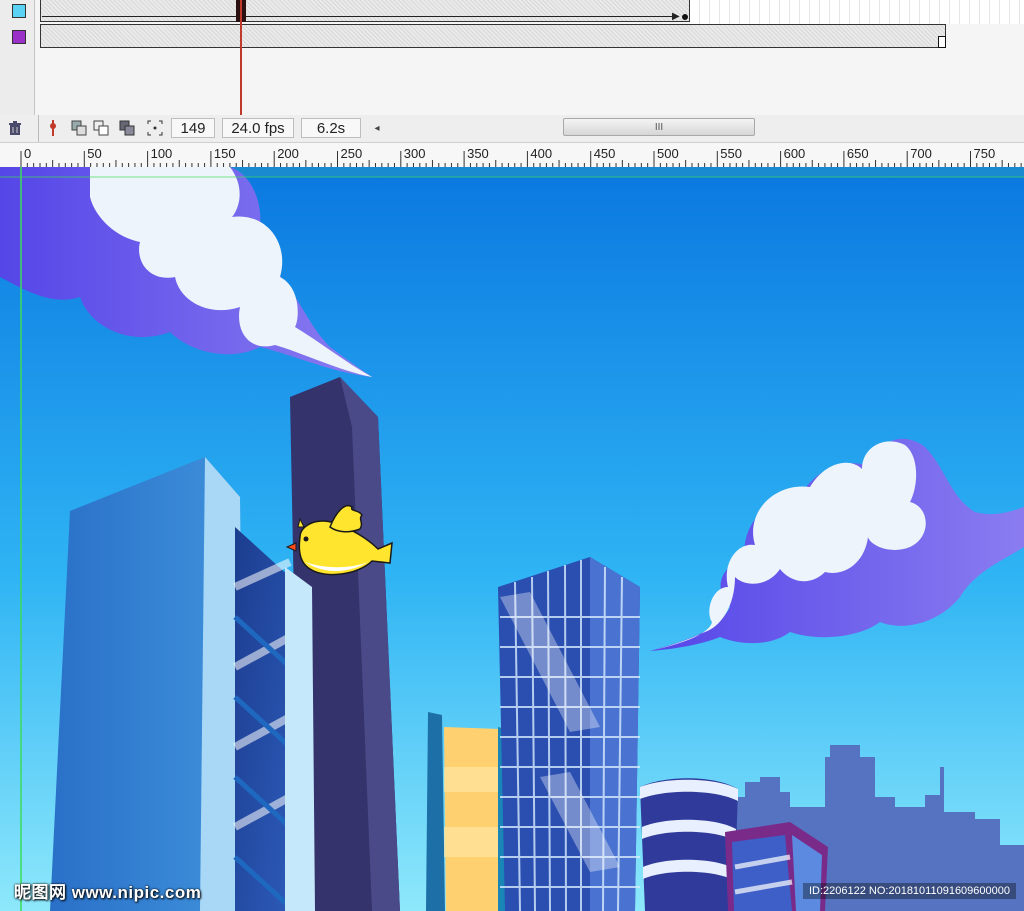 The image size is (1024, 911). Describe the element at coordinates (921, 153) in the screenshot. I see `ruler-label: 700` at that location.